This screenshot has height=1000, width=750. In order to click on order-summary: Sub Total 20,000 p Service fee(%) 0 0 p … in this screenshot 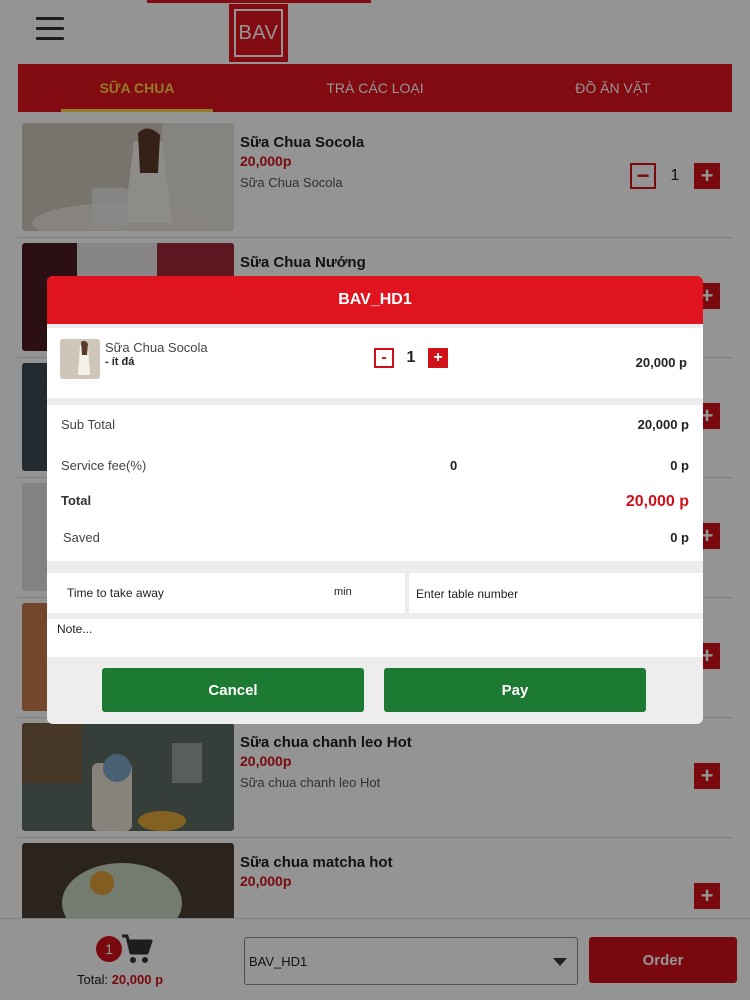, I will do `click(375, 483)`.